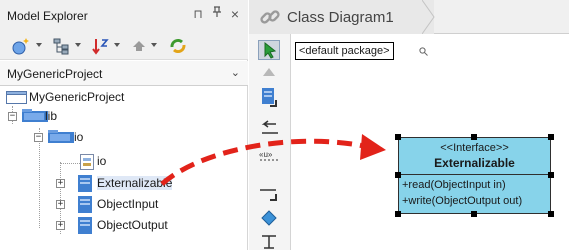 This screenshot has height=250, width=569. I want to click on class-stereotype: <<Interface>>, so click(474, 148).